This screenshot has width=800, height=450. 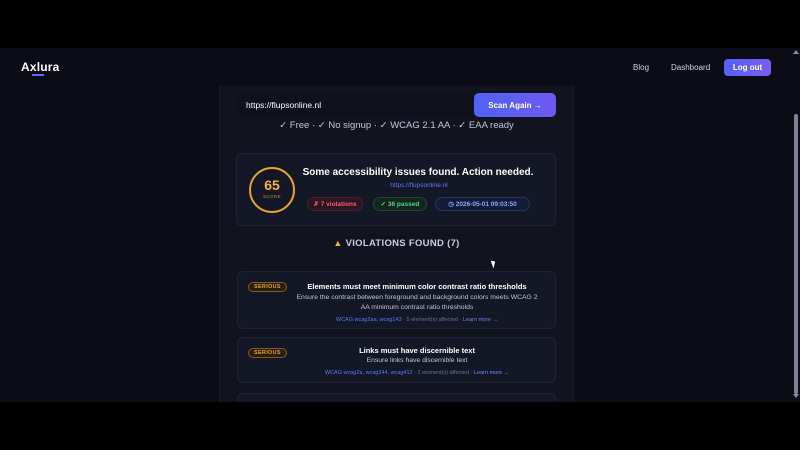 What do you see at coordinates (443, 373) in the screenshot?
I see `violation-affected: 2 element(s) affected` at bounding box center [443, 373].